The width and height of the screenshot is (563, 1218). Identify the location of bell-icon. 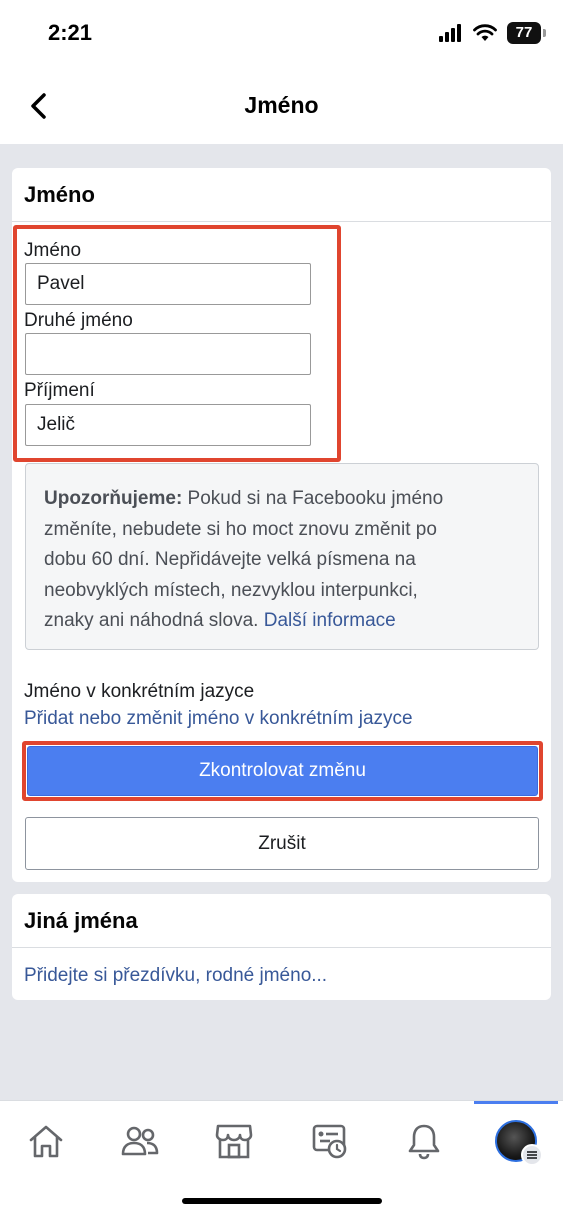
(424, 1142).